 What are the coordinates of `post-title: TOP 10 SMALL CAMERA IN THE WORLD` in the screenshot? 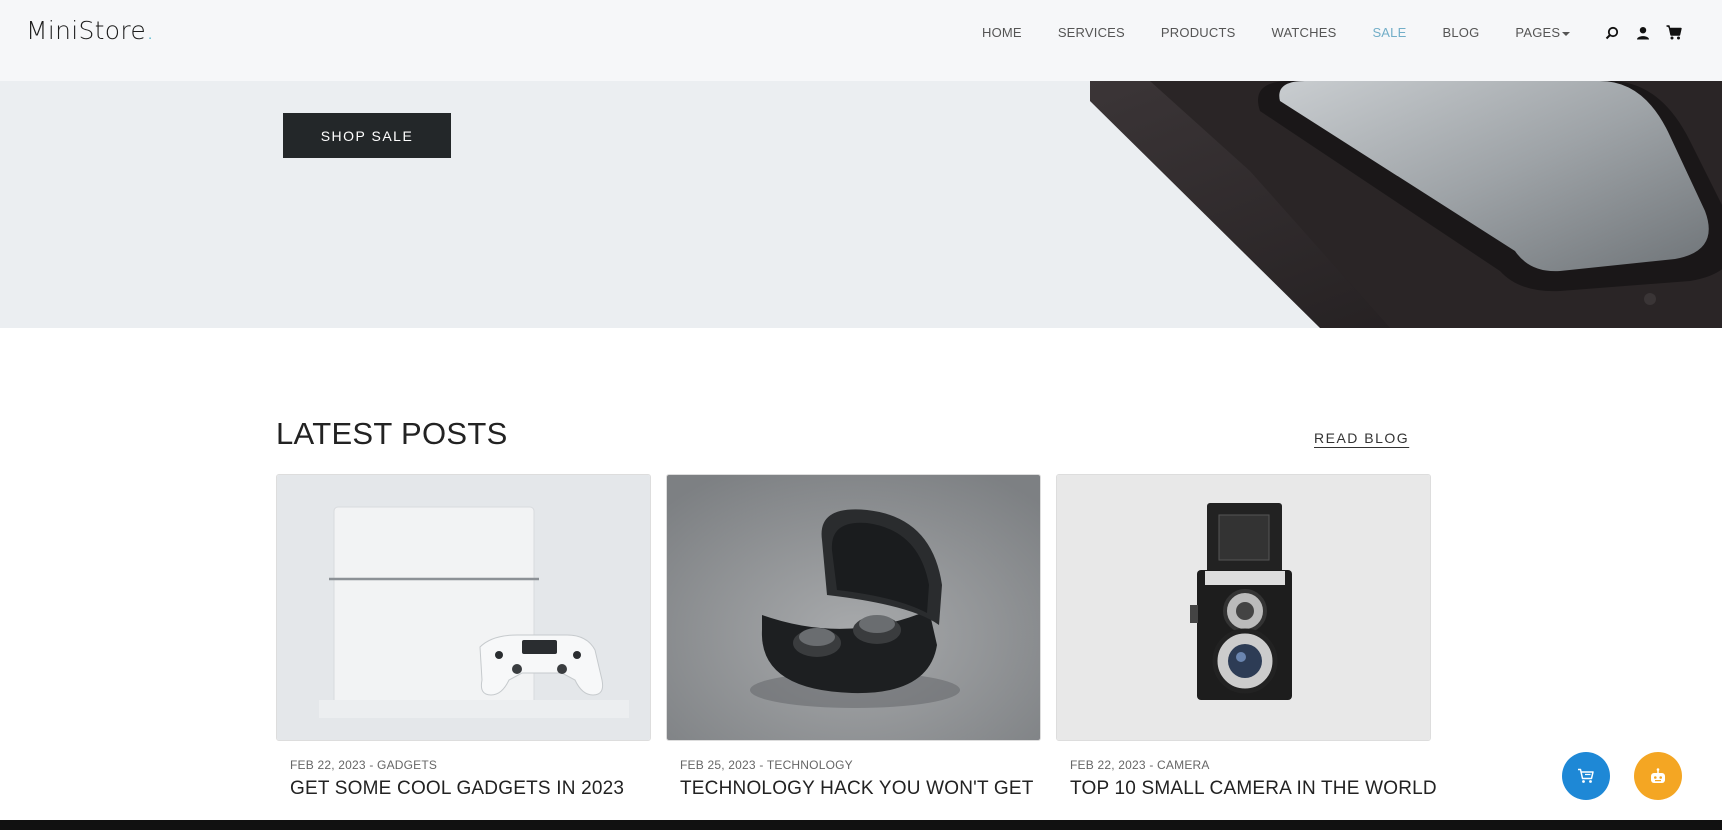 It's located at (1253, 789).